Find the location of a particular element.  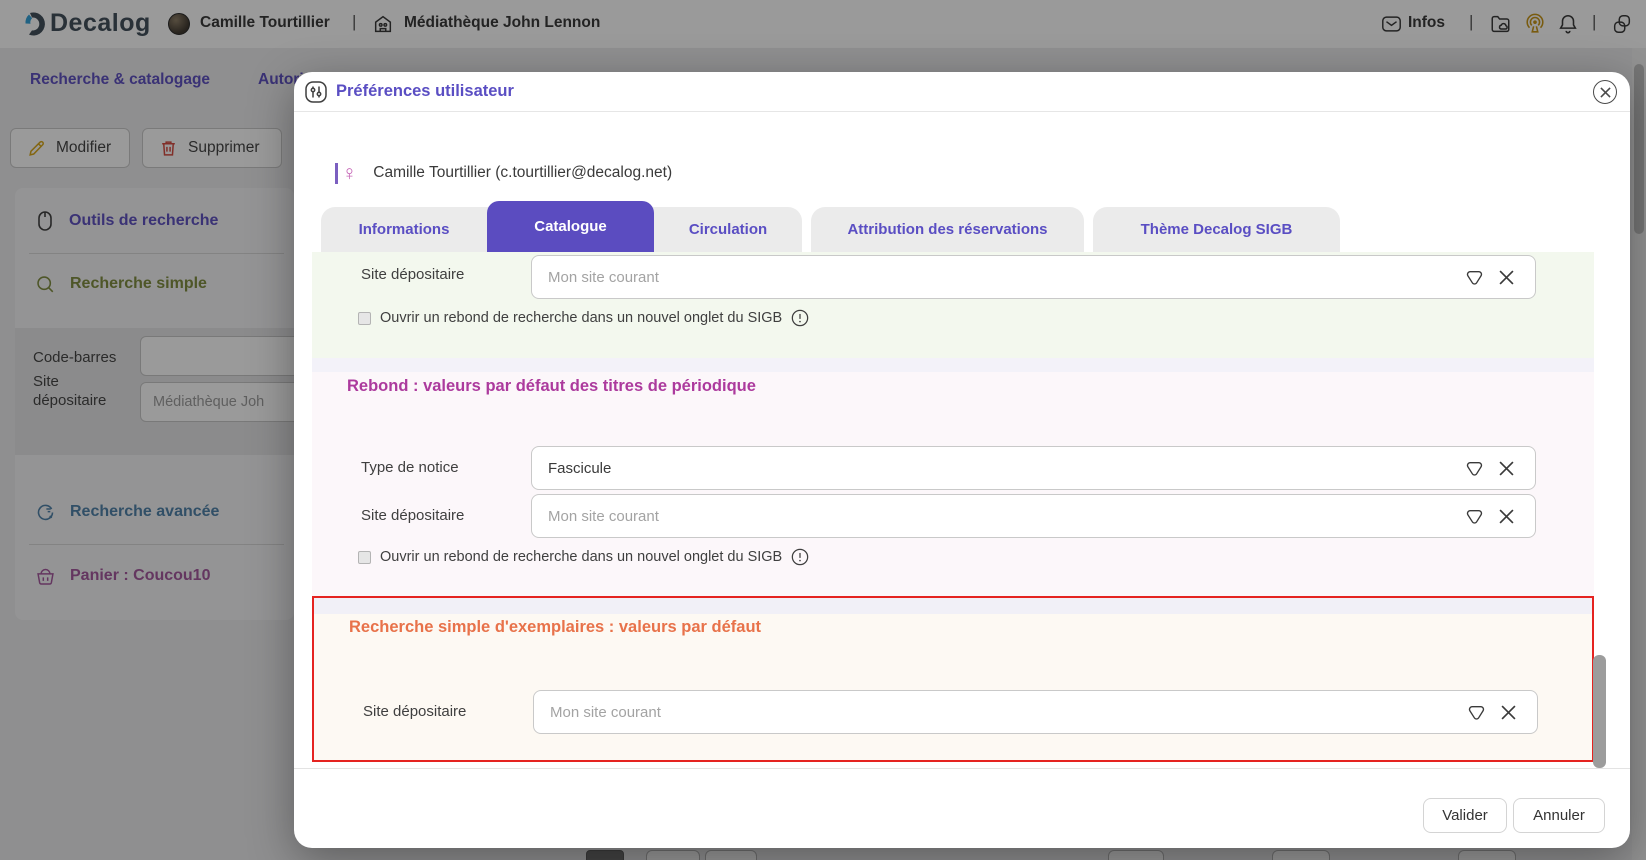

tab-group-2: Attribution des réservations is located at coordinates (947, 229).